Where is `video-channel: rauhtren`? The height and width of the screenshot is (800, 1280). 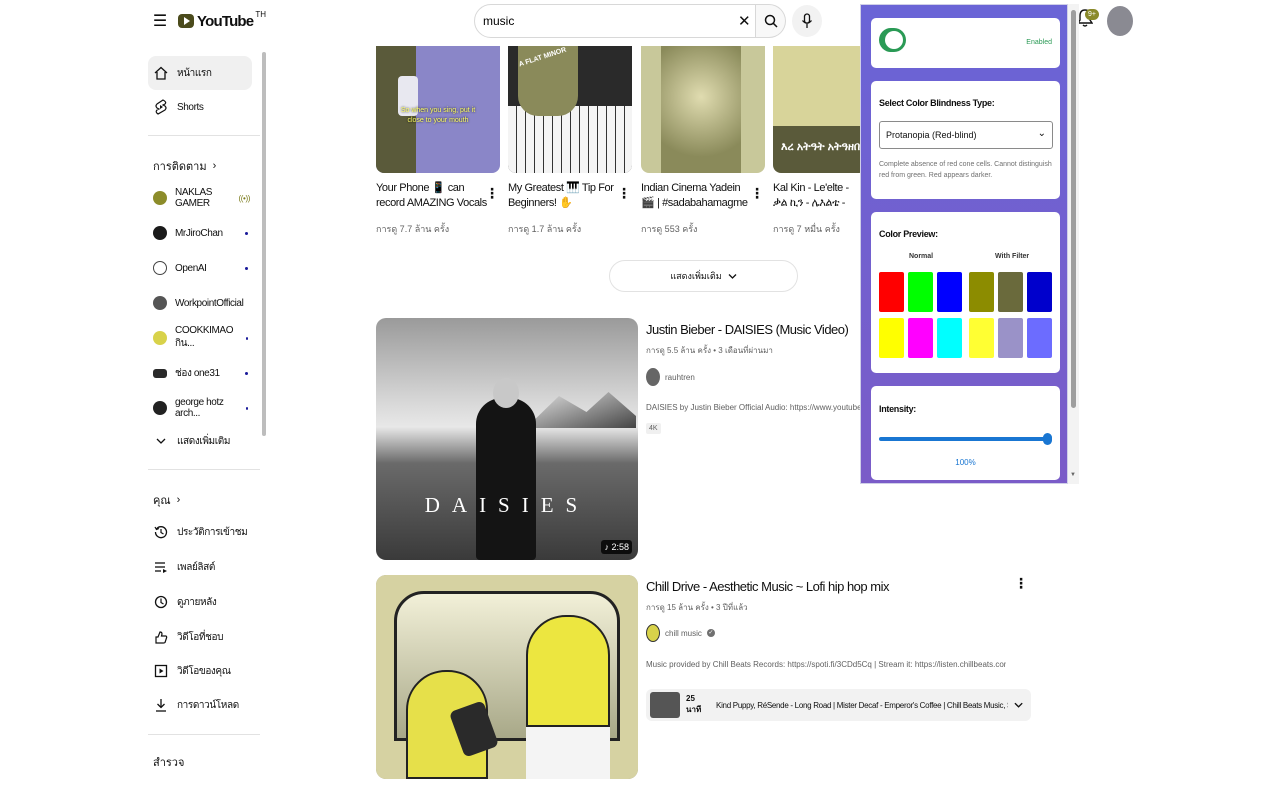 video-channel: rauhtren is located at coordinates (670, 377).